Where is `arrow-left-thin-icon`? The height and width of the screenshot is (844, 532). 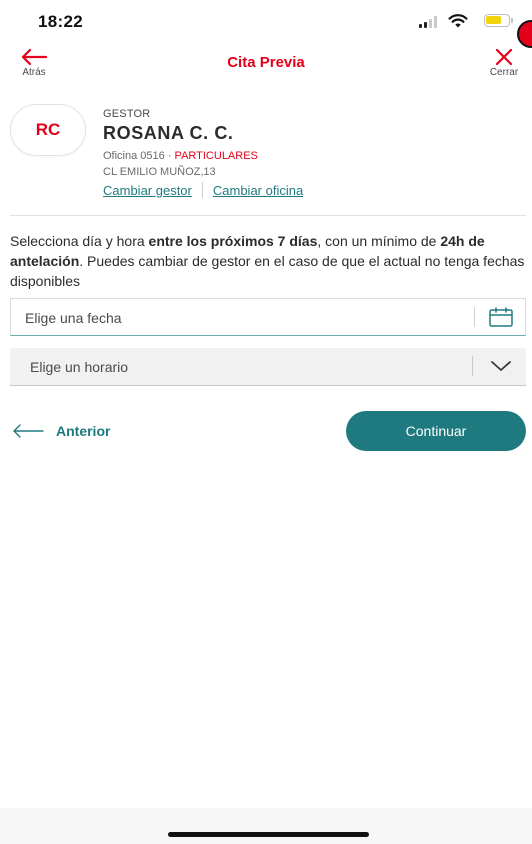
arrow-left-thin-icon is located at coordinates (28, 431).